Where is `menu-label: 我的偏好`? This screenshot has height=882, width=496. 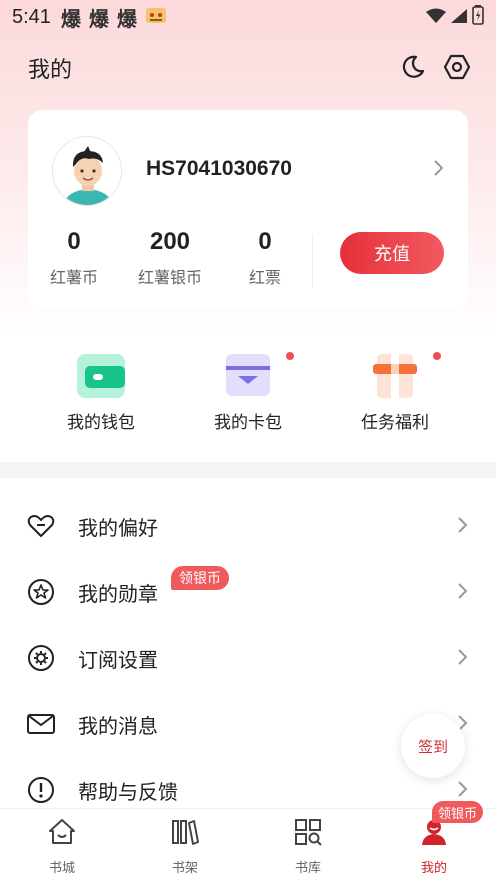
menu-label: 我的偏好 is located at coordinates (118, 528).